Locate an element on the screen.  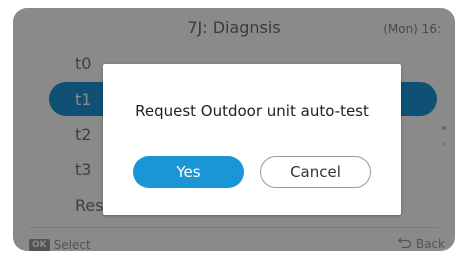
dialog-message: Request Outdoor unit auto-test is located at coordinates (252, 111).